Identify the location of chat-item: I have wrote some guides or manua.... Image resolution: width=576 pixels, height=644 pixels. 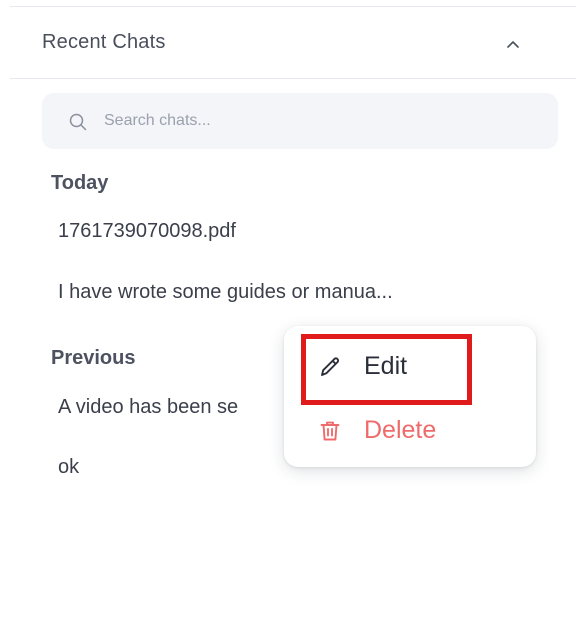
(225, 292).